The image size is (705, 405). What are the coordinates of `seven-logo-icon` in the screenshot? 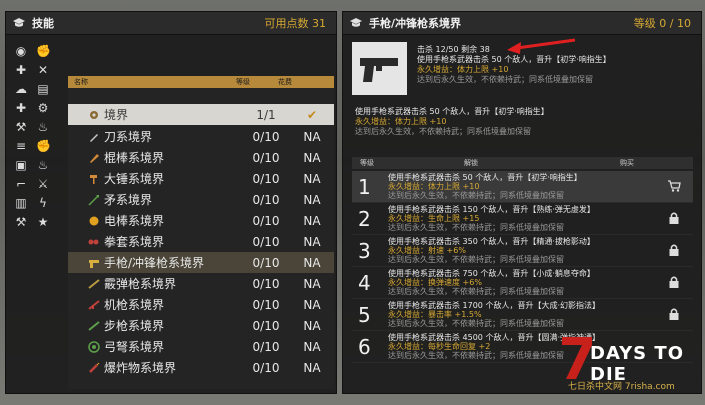 It's located at (577, 358).